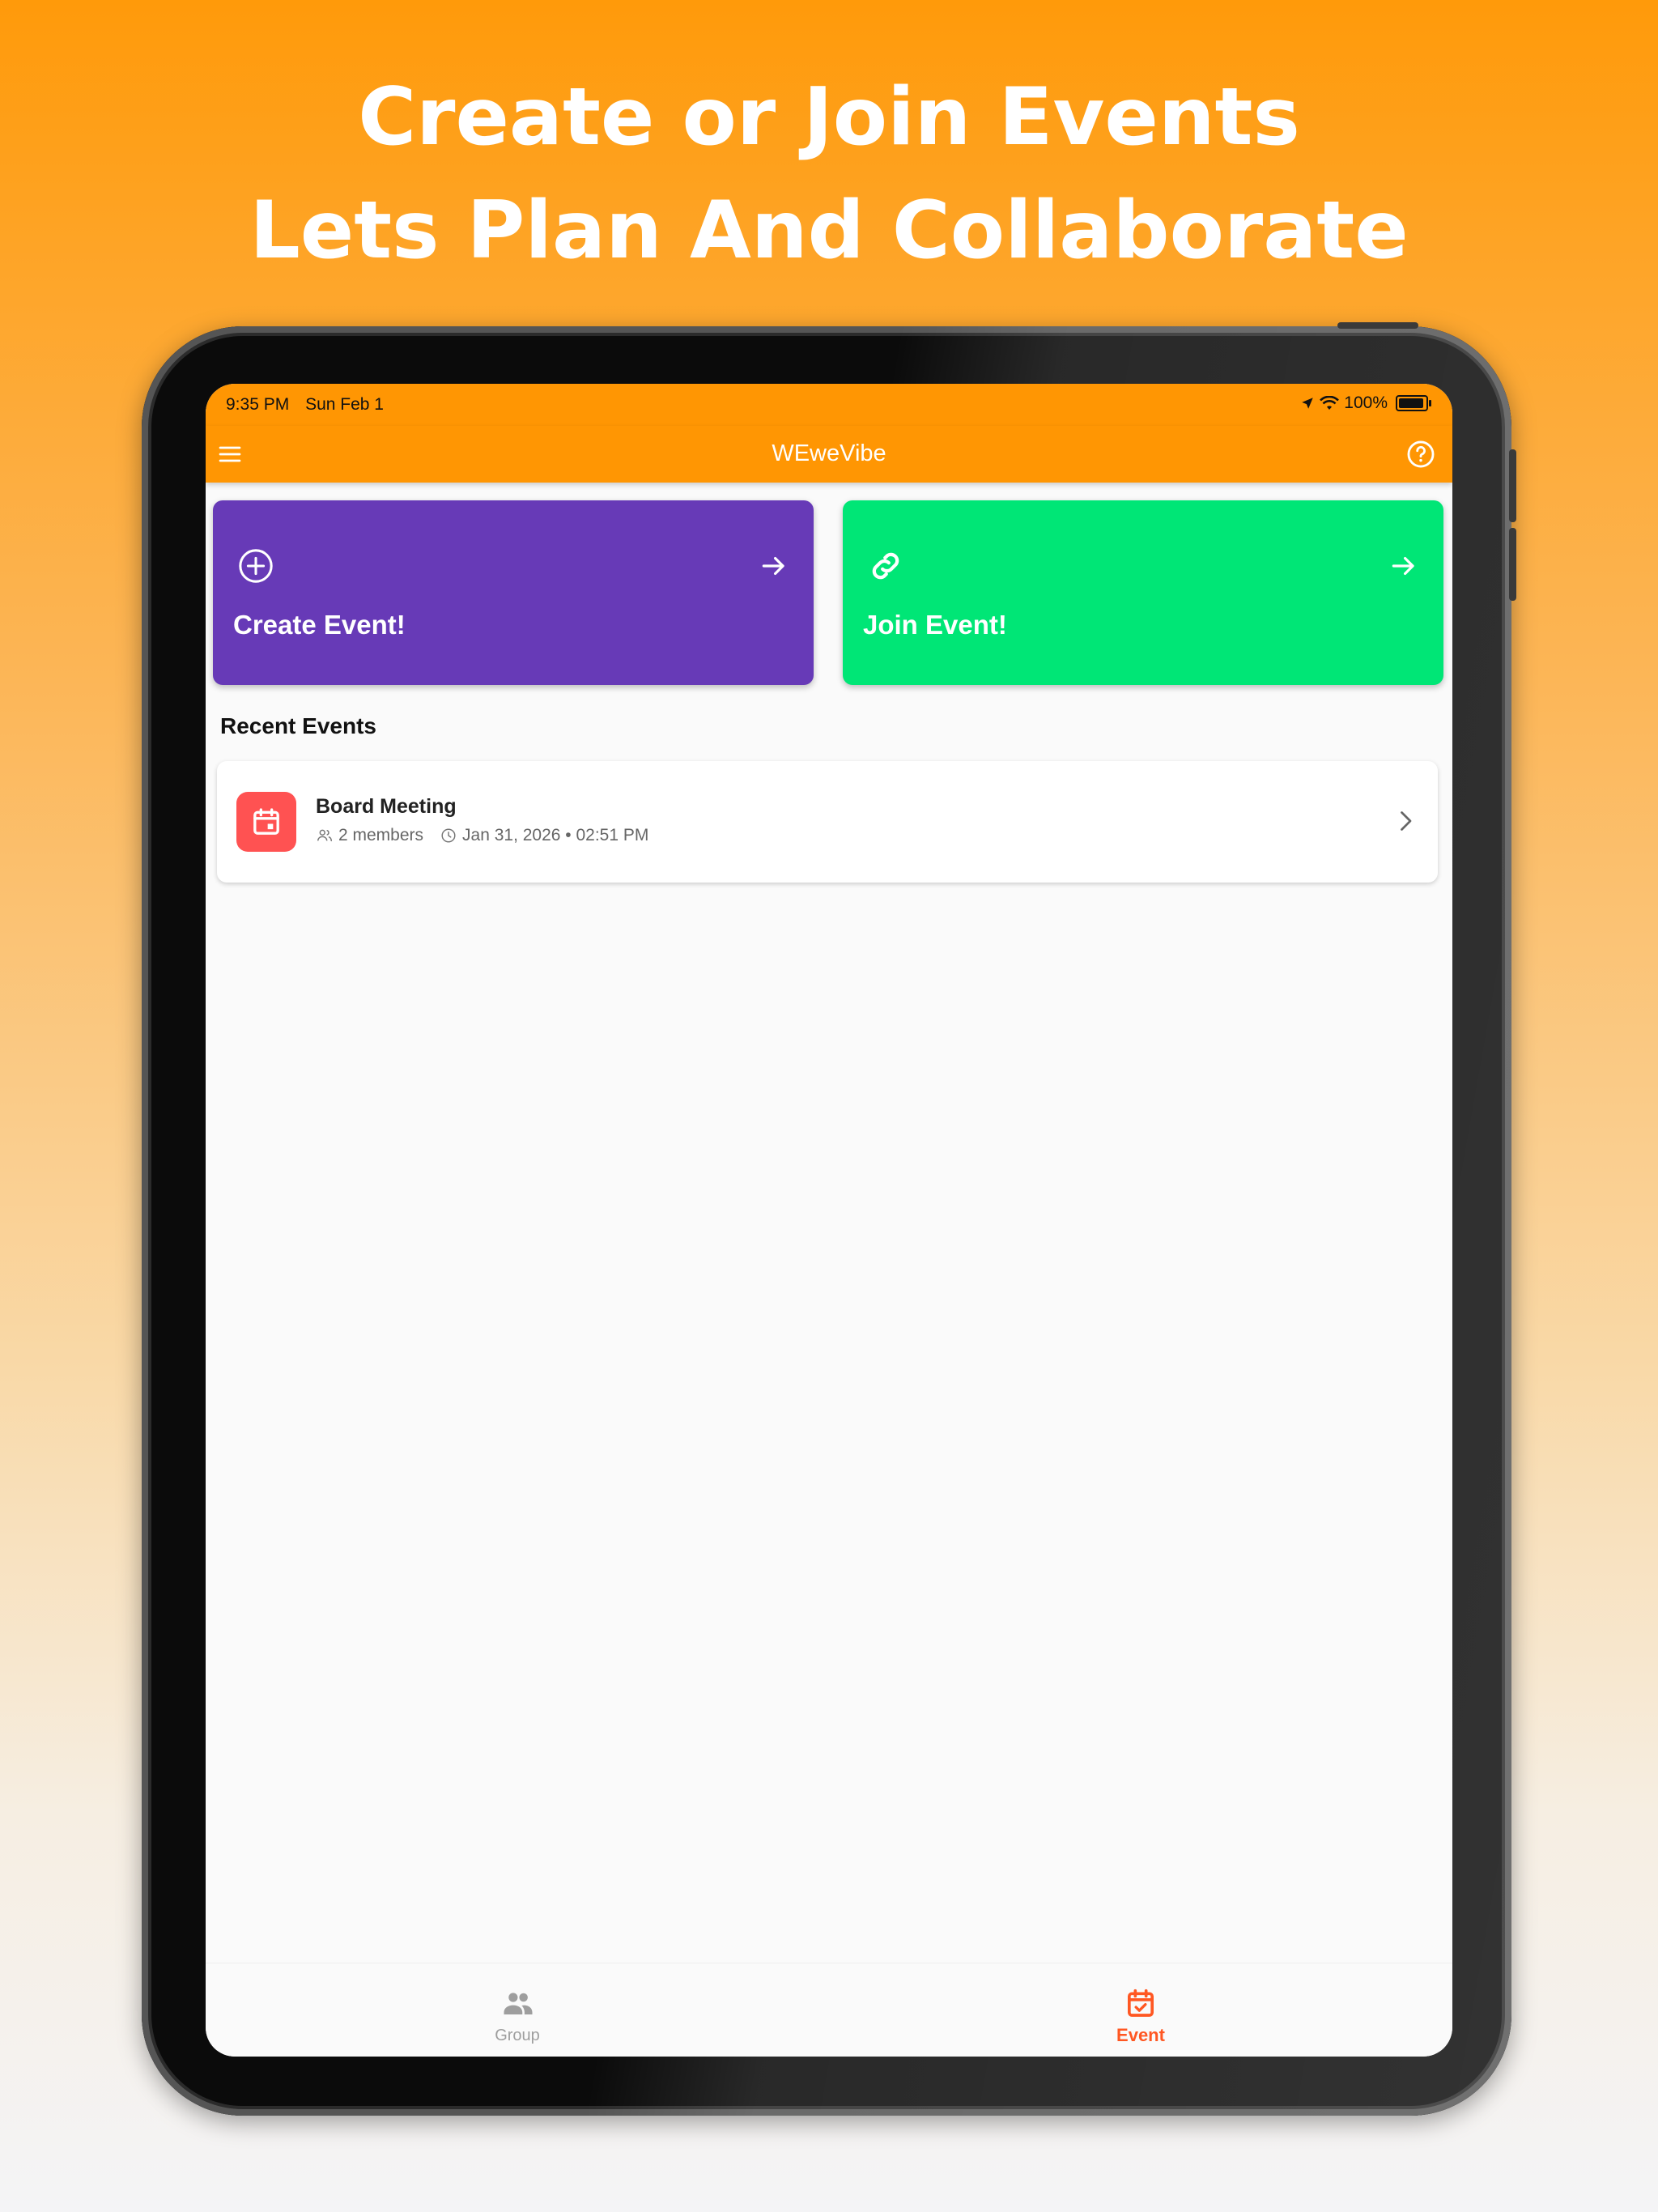 The width and height of the screenshot is (1658, 2212). Describe the element at coordinates (1330, 403) in the screenshot. I see `wifi-icon` at that location.